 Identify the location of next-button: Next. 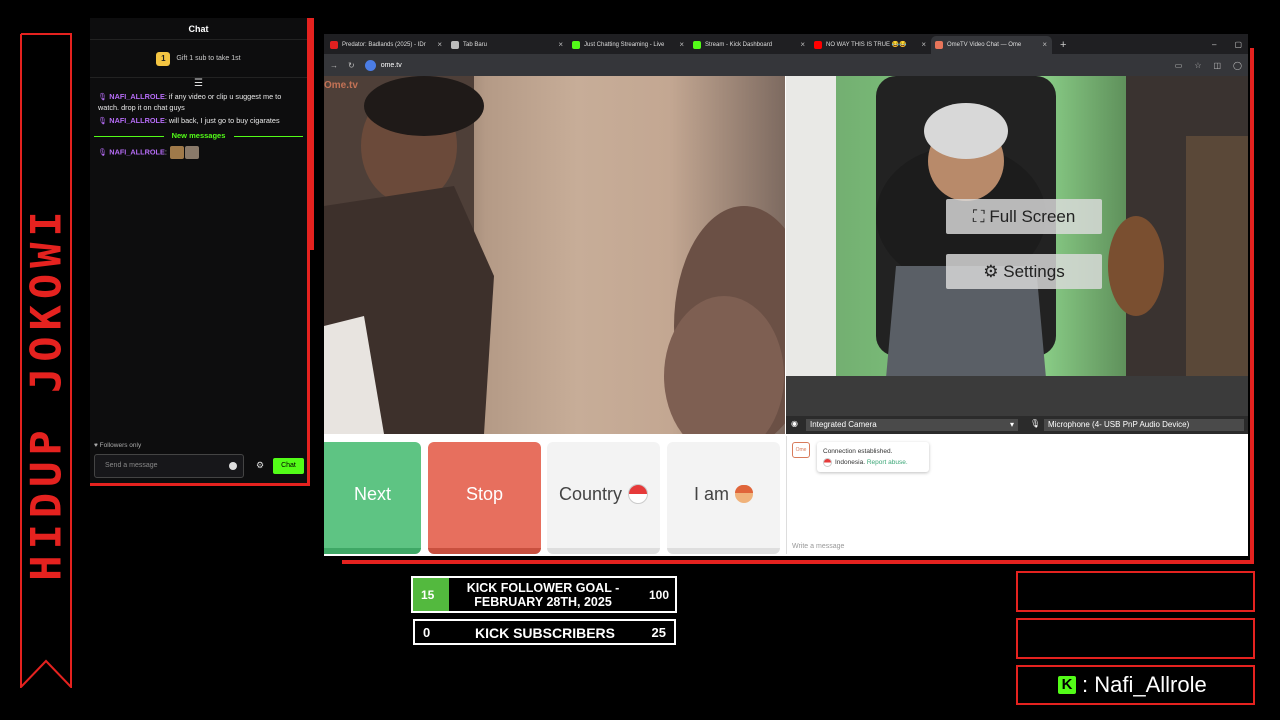
(372, 498).